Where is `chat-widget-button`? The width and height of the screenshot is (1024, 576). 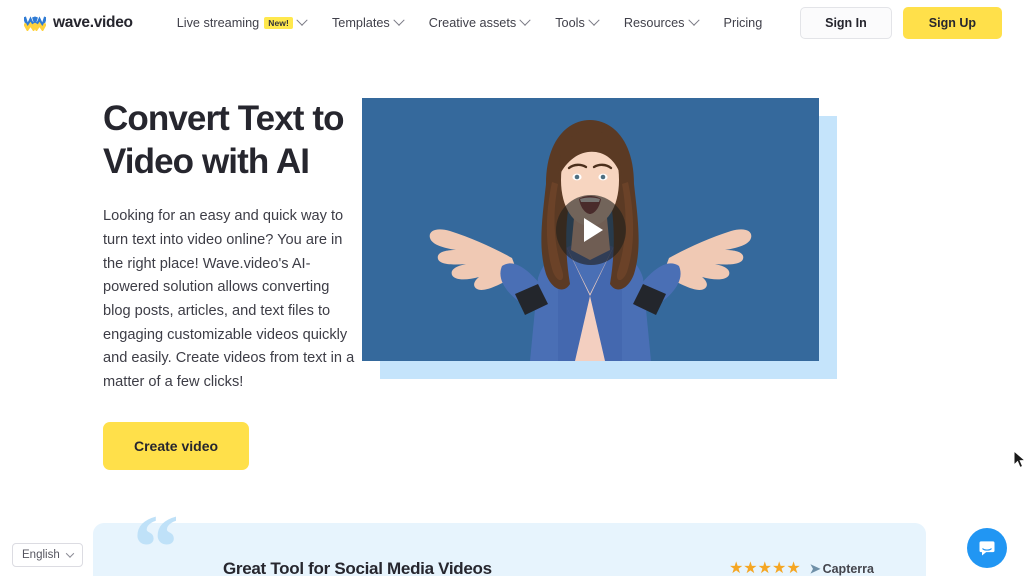
chat-widget-button is located at coordinates (987, 548).